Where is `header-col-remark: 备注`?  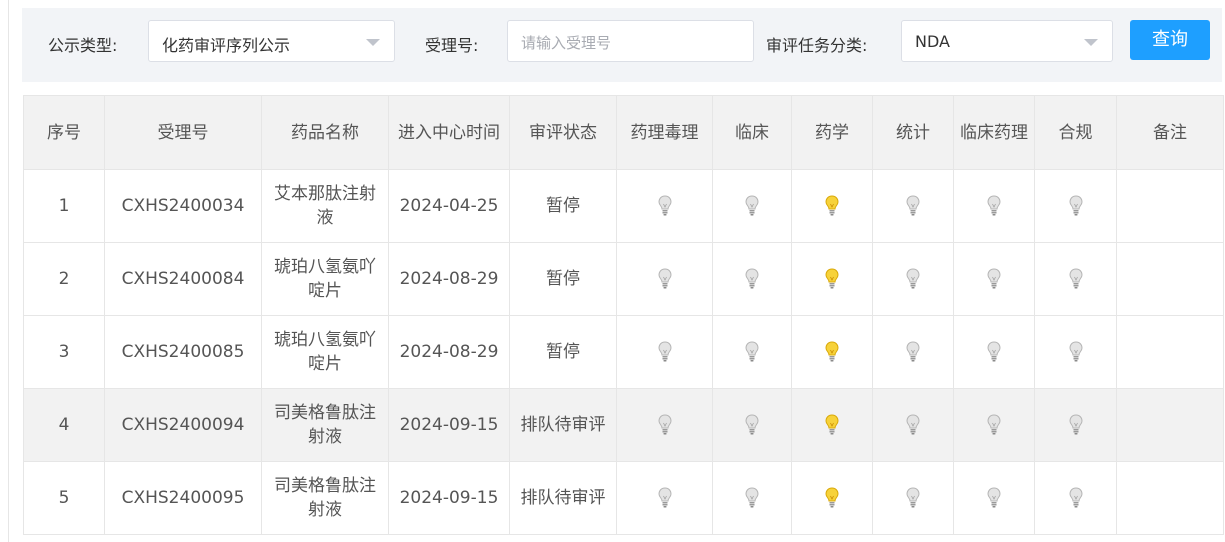
header-col-remark: 备注 is located at coordinates (1170, 132).